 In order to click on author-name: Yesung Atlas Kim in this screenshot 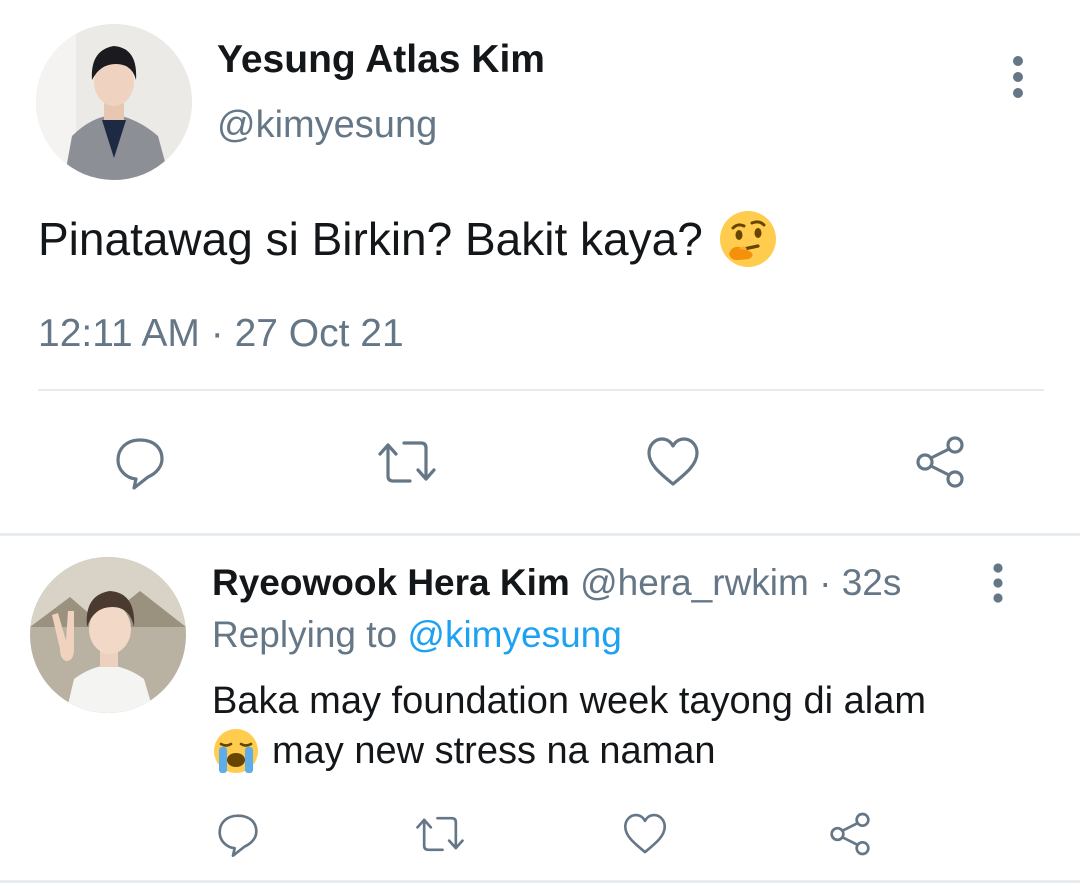, I will do `click(381, 60)`.